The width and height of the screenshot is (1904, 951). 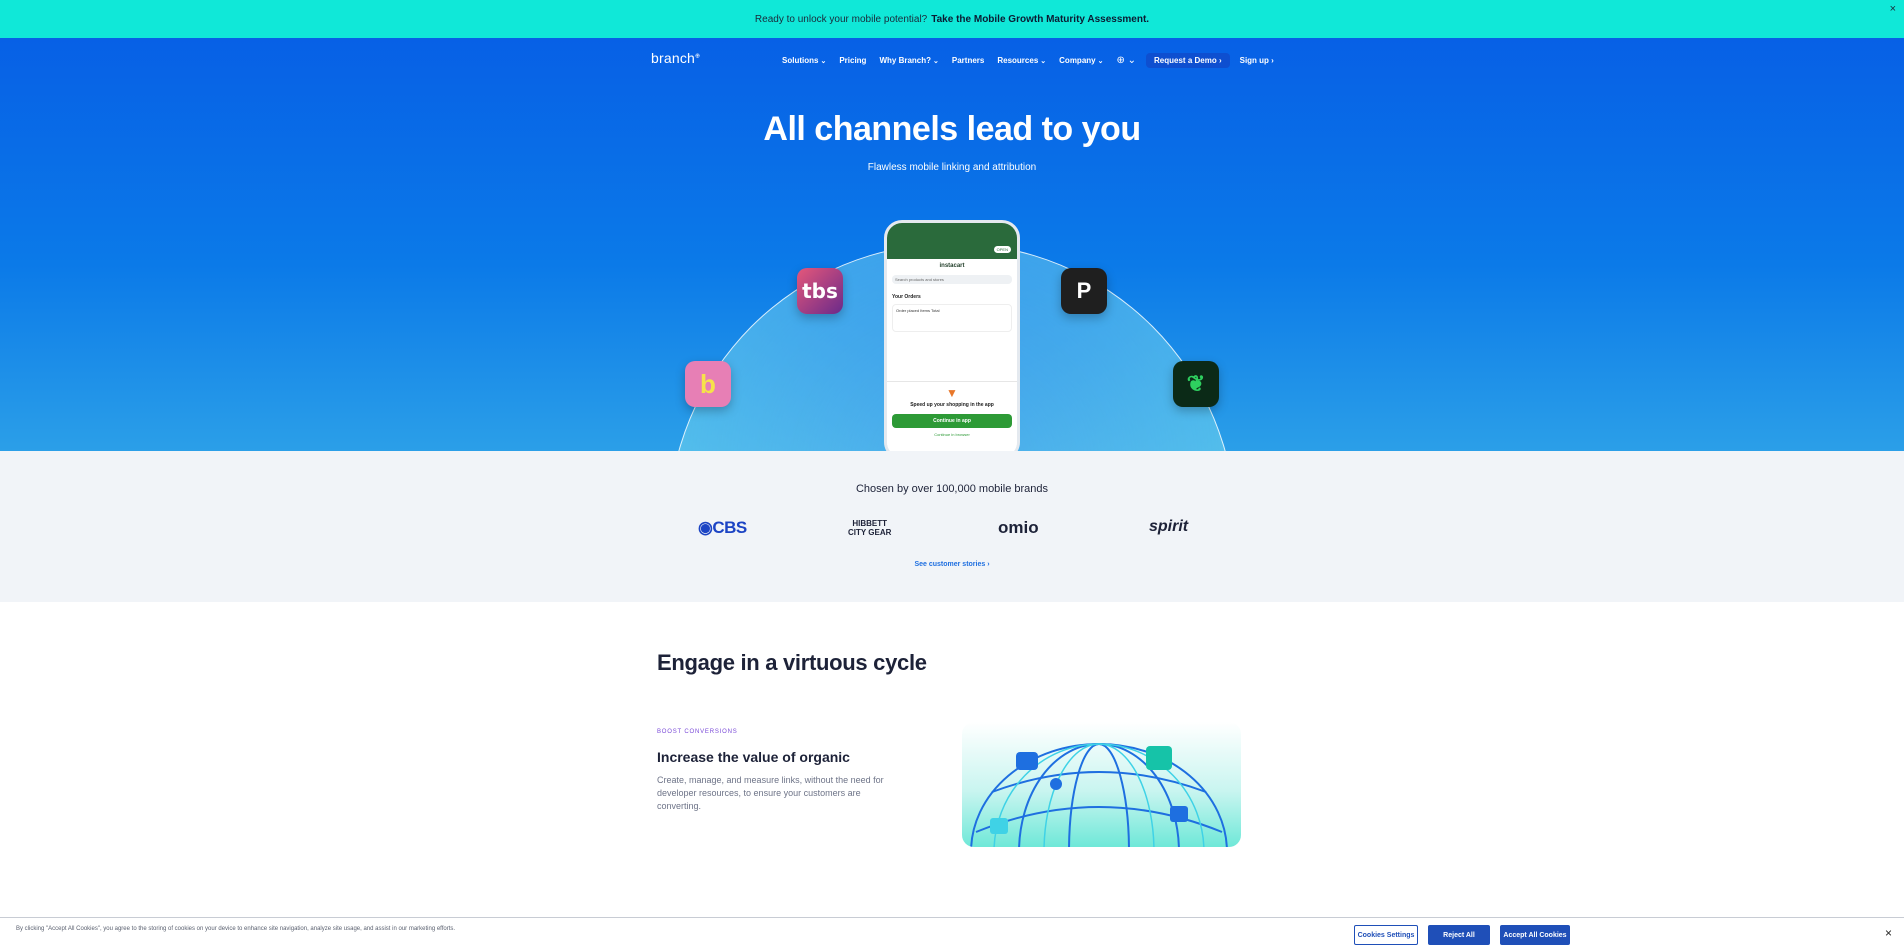 I want to click on branch-logo: branch⊕, so click(x=675, y=58).